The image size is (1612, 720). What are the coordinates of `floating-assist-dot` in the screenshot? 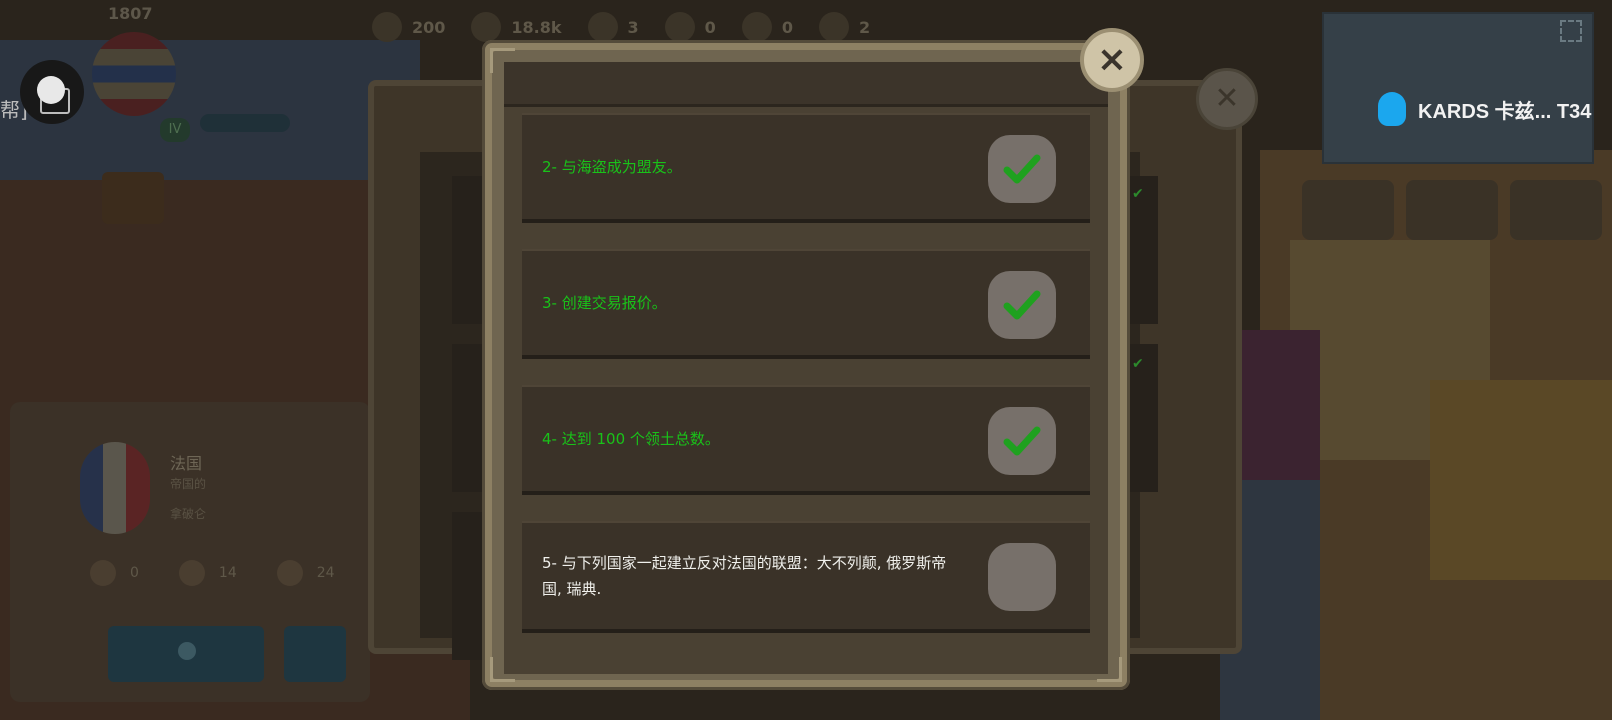 It's located at (51, 90).